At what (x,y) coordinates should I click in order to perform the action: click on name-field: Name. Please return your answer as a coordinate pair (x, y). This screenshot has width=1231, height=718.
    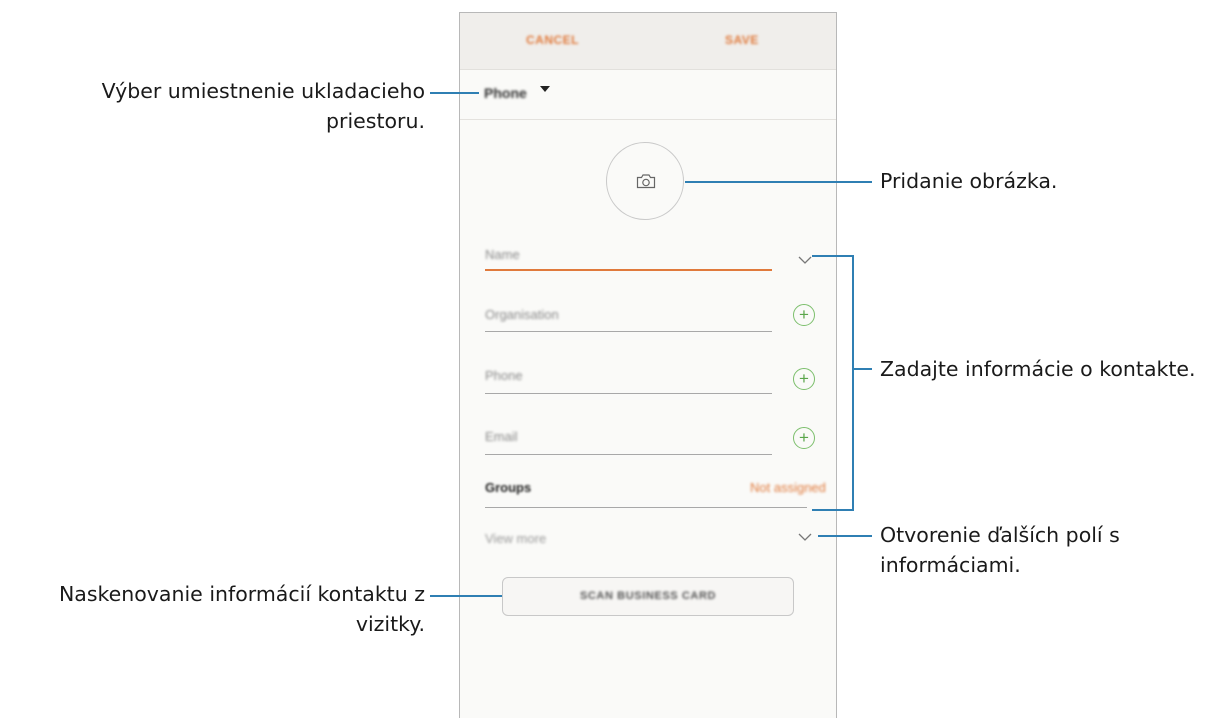
    Looking at the image, I should click on (502, 254).